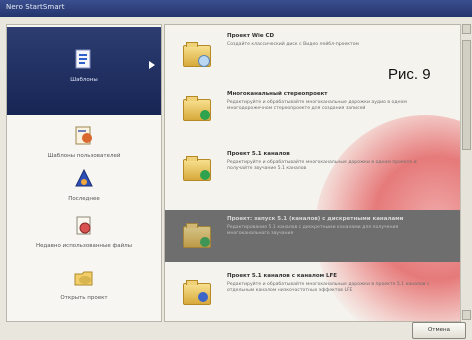  Describe the element at coordinates (277, 94) in the screenshot. I see `project-title: Многоканальный стереопроект` at that location.